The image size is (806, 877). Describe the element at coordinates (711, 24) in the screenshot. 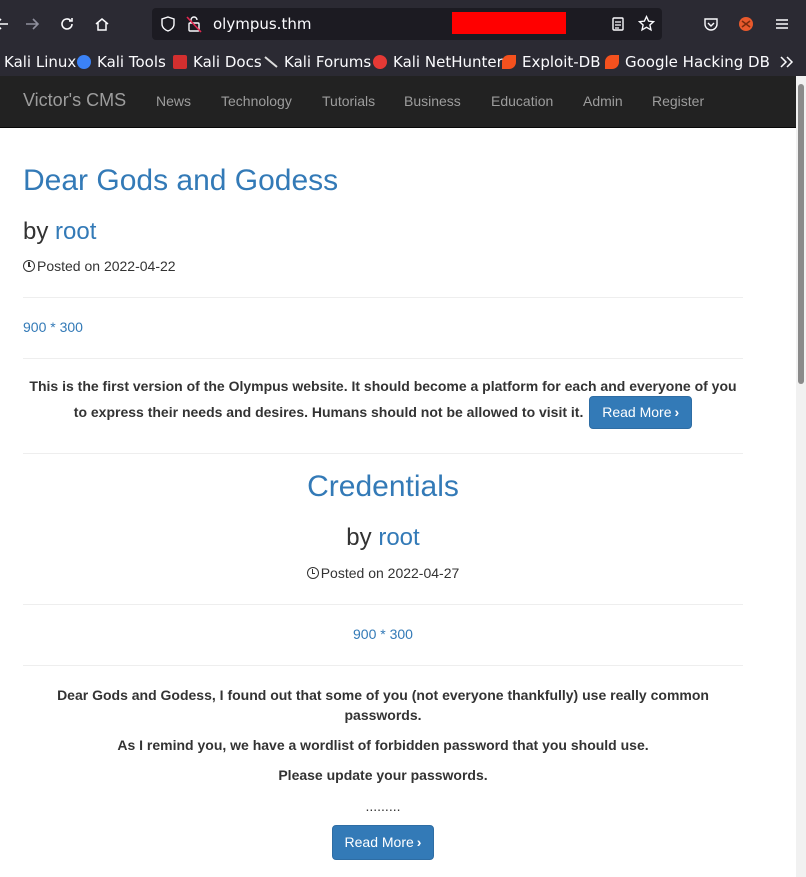

I see `pocket-icon` at that location.